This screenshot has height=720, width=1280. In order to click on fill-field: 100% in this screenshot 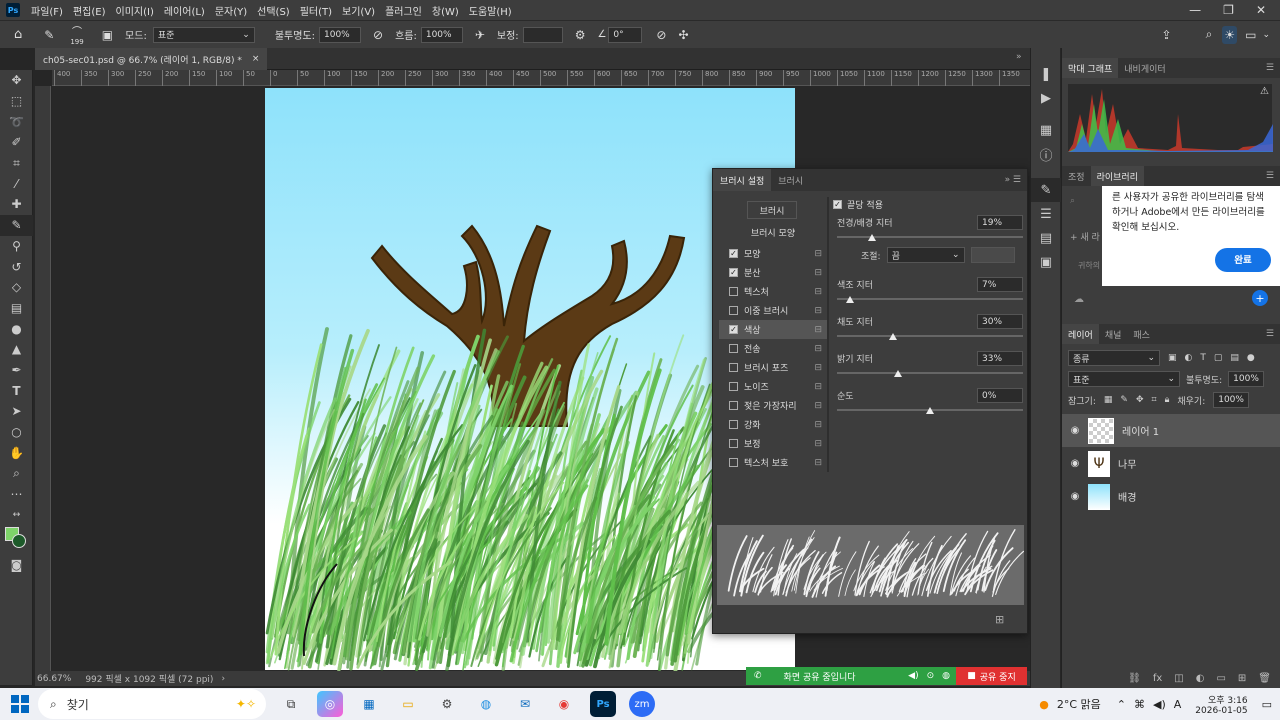, I will do `click(1231, 400)`.